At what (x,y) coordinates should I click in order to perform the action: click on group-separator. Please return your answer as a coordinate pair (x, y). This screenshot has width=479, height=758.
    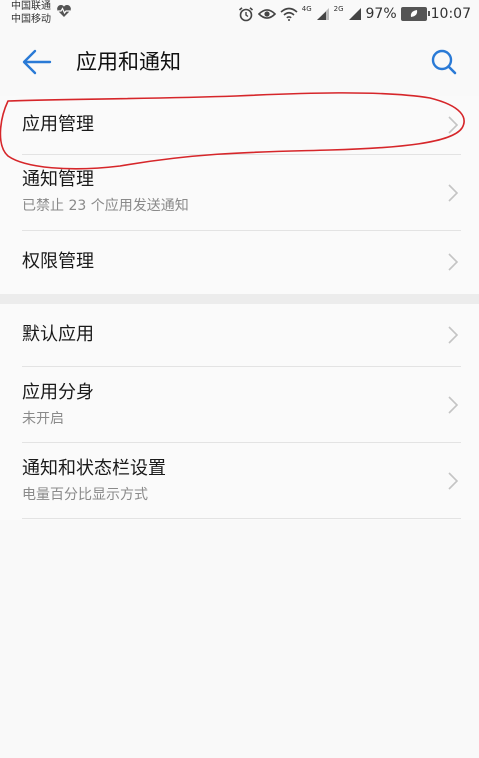
    Looking at the image, I should click on (239, 299).